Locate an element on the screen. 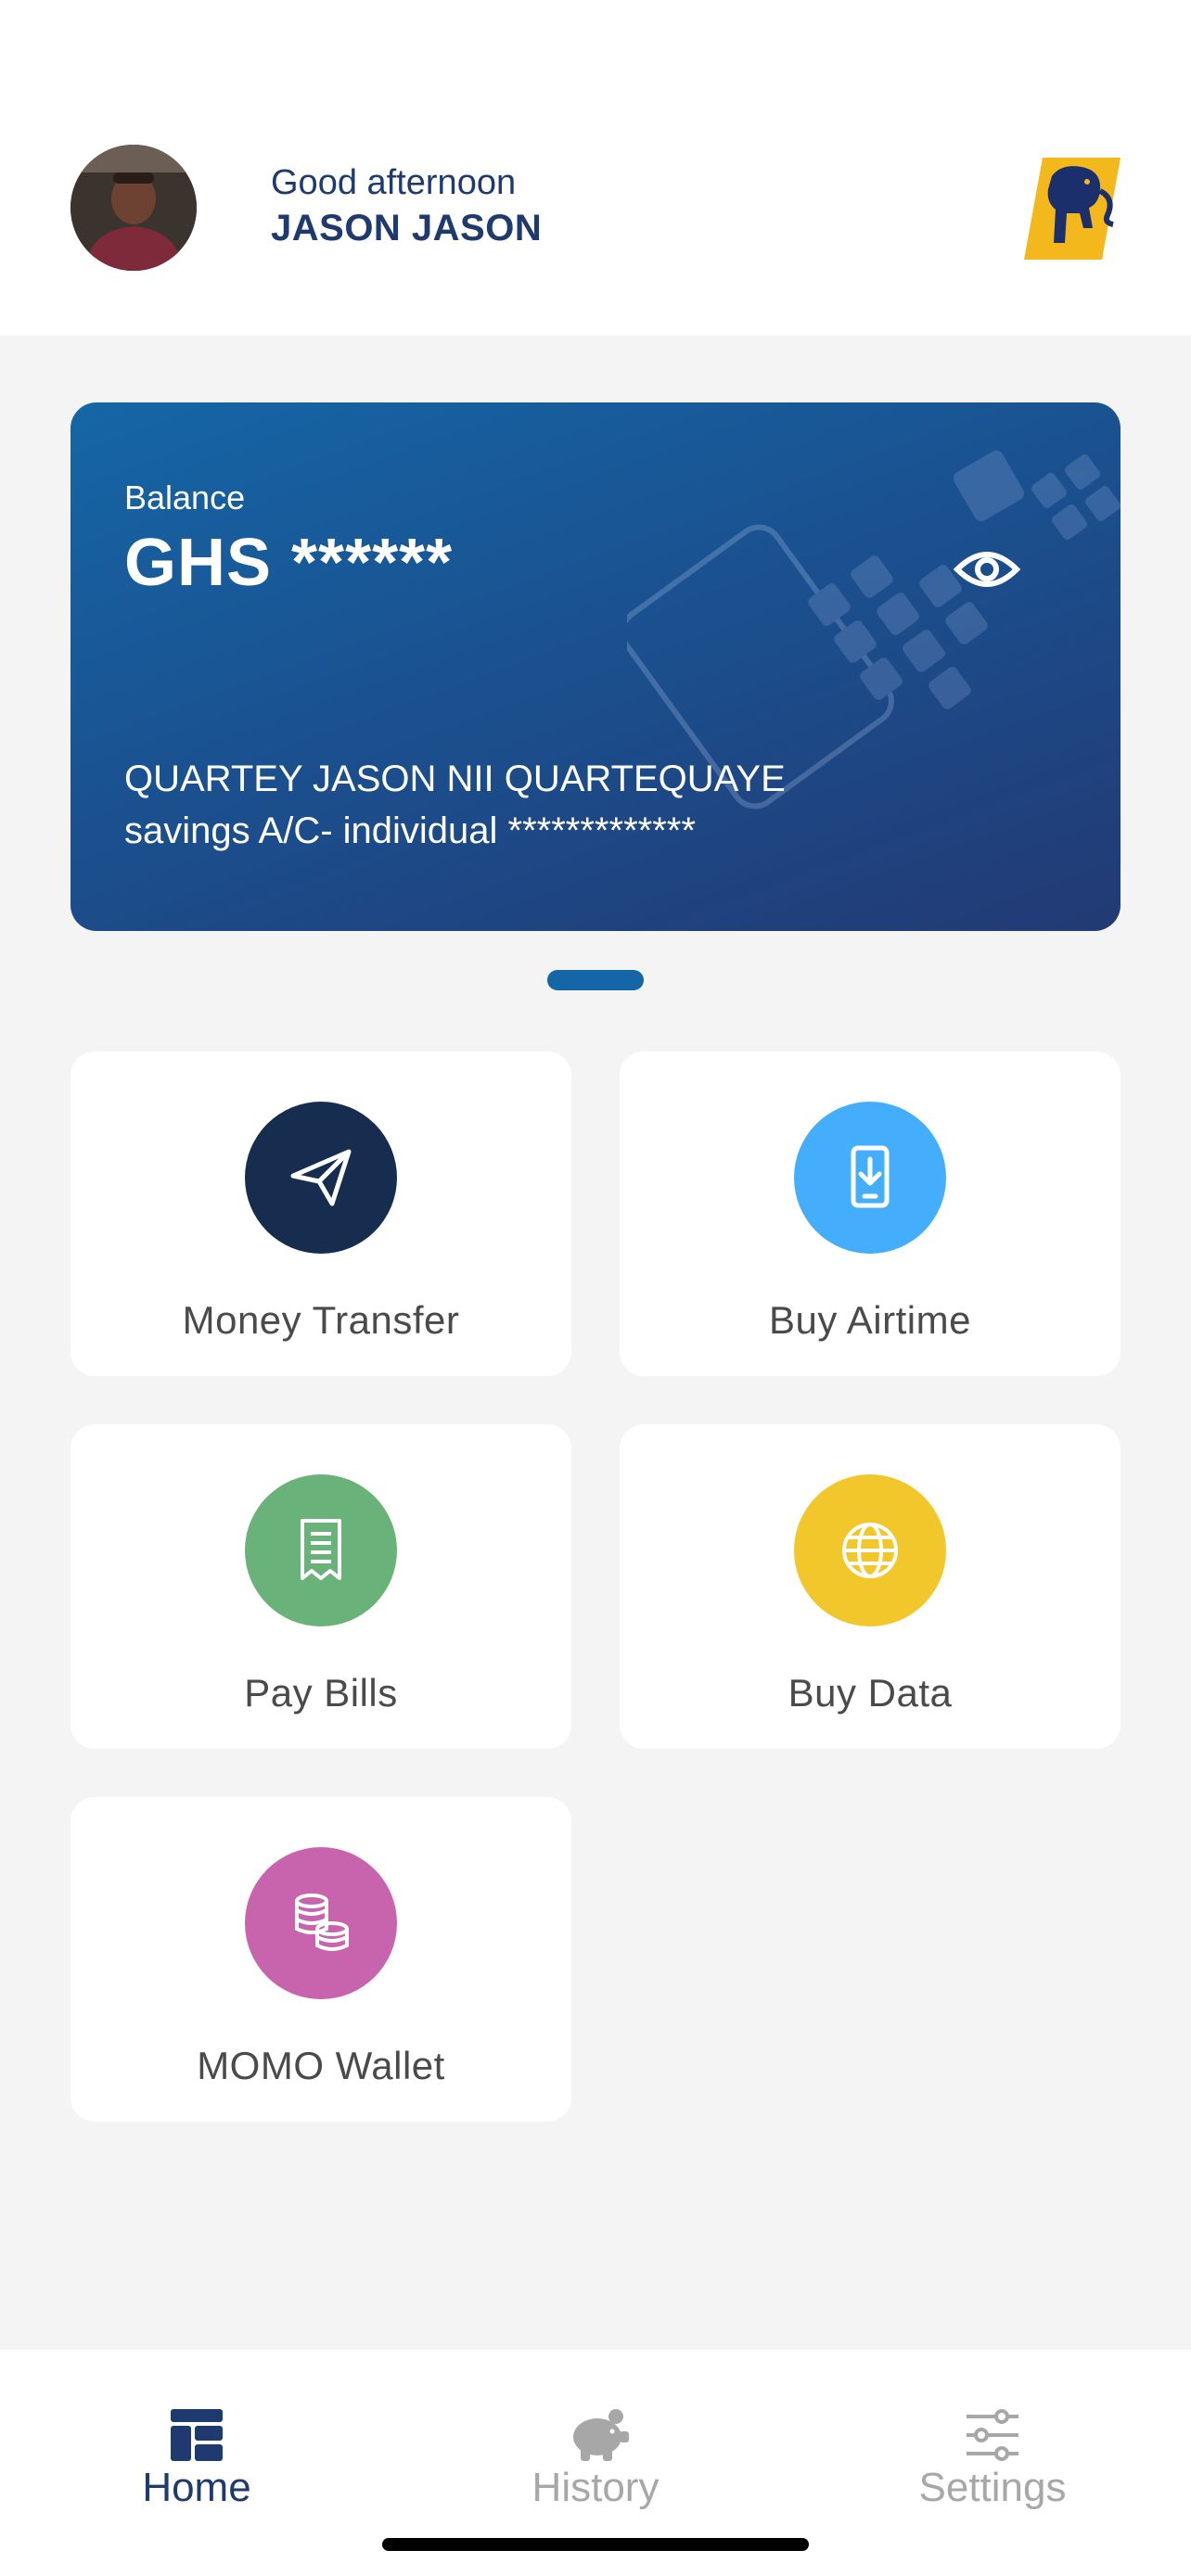 The image size is (1191, 2576). coins-icon is located at coordinates (321, 1923).